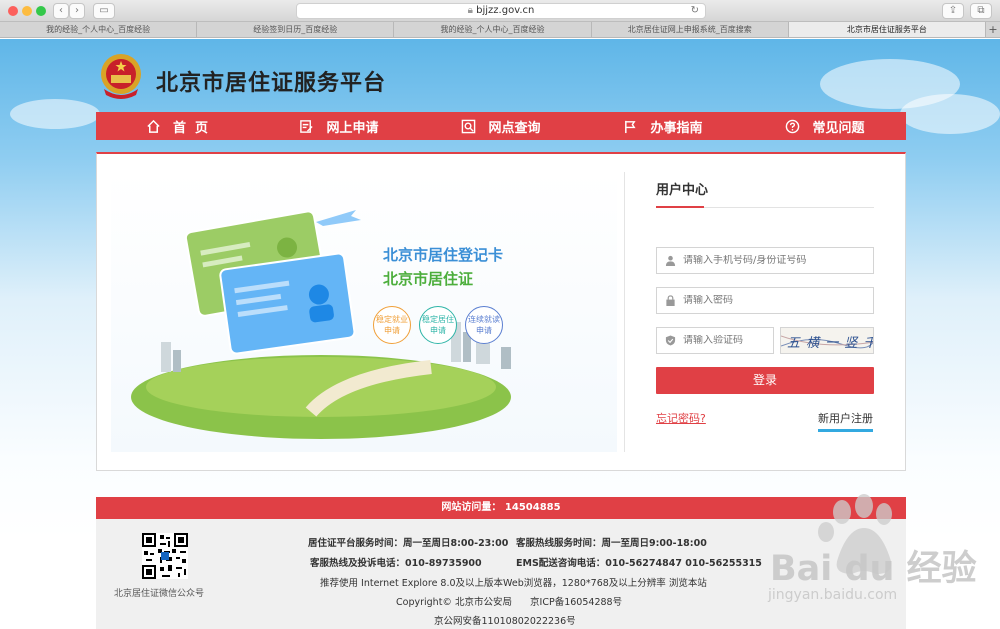 This screenshot has width=1000, height=629. What do you see at coordinates (469, 126) in the screenshot?
I see `search-location-icon` at bounding box center [469, 126].